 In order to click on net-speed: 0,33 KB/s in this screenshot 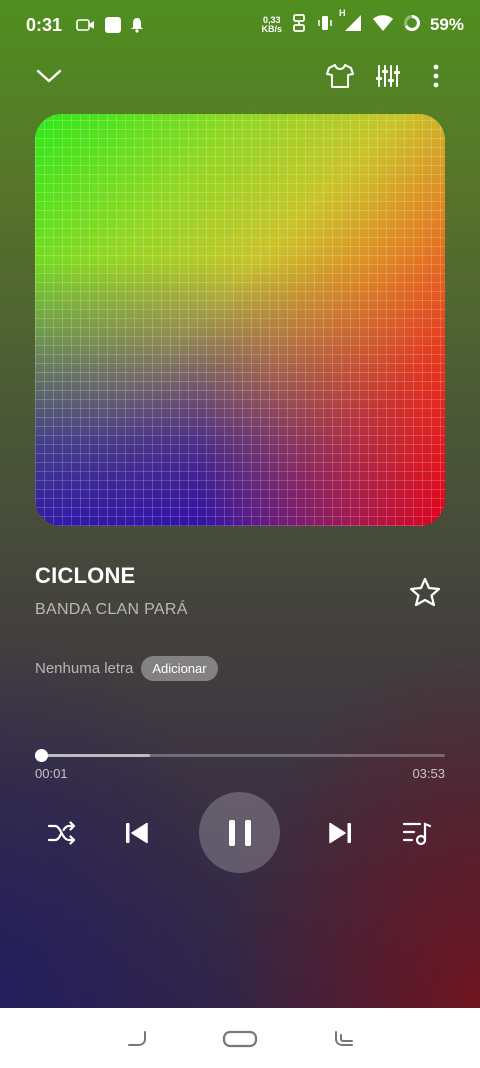, I will do `click(271, 25)`.